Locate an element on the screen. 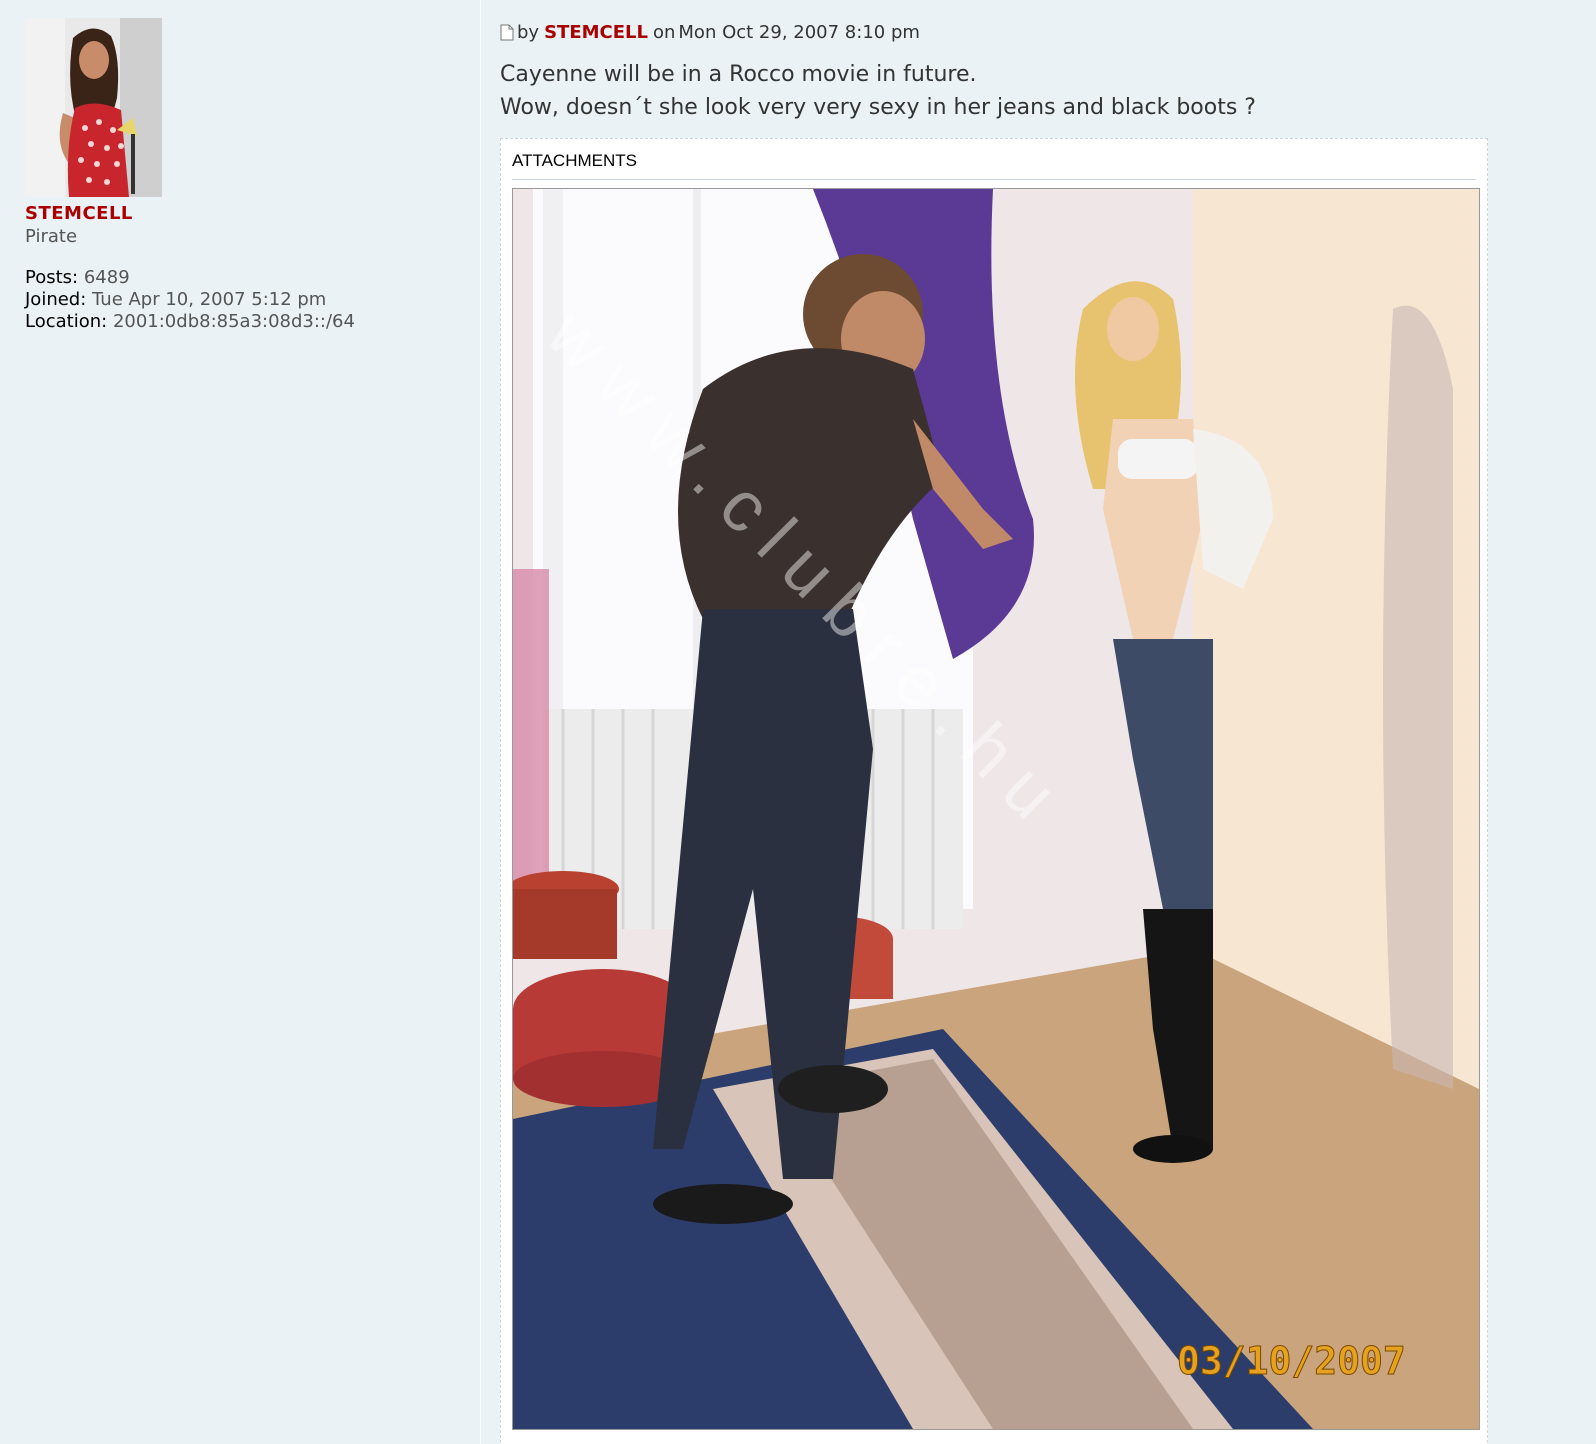 This screenshot has width=1596, height=1444. column-divider is located at coordinates (480, 722).